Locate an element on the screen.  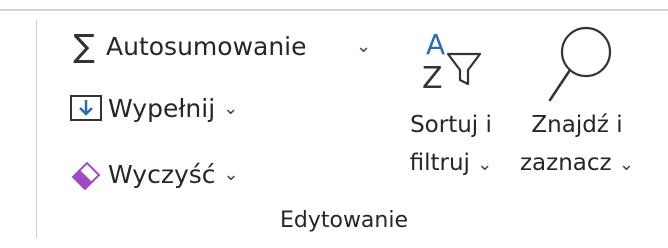
find-select-label-line1: Znajdź i is located at coordinates (577, 125).